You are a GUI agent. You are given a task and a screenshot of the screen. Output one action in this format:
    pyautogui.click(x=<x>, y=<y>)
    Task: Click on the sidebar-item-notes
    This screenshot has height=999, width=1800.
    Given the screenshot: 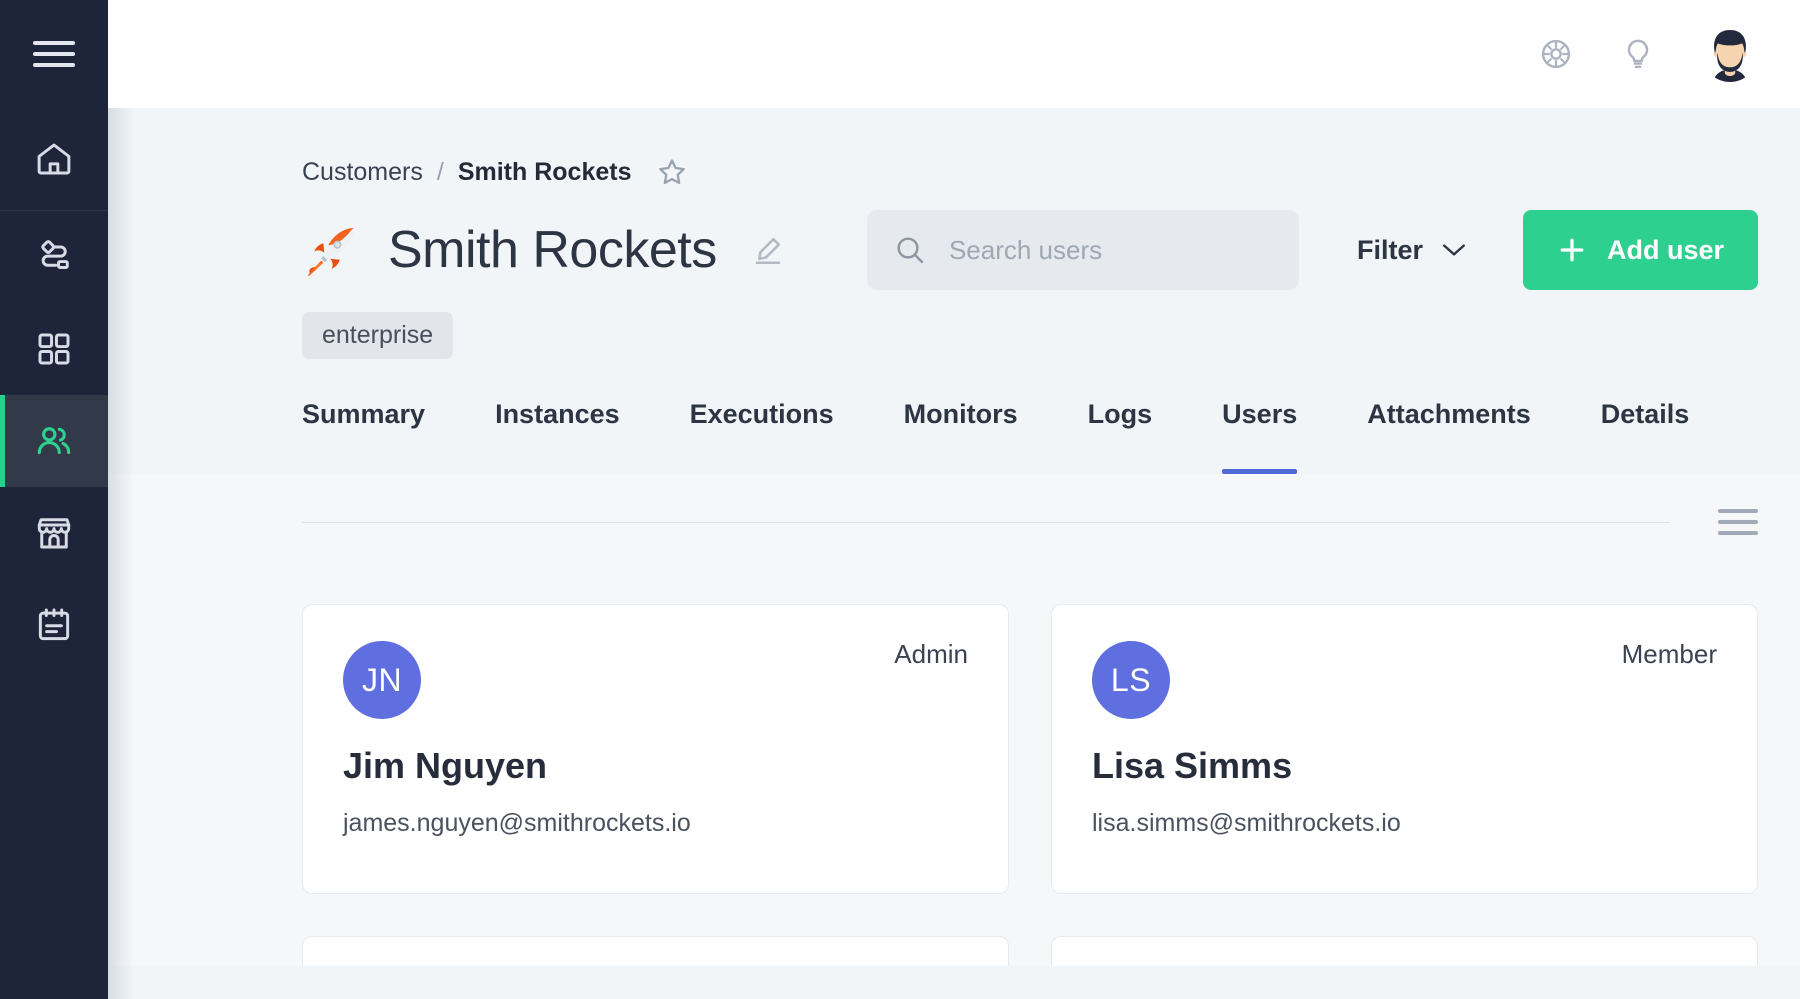 What is the action you would take?
    pyautogui.click(x=54, y=625)
    